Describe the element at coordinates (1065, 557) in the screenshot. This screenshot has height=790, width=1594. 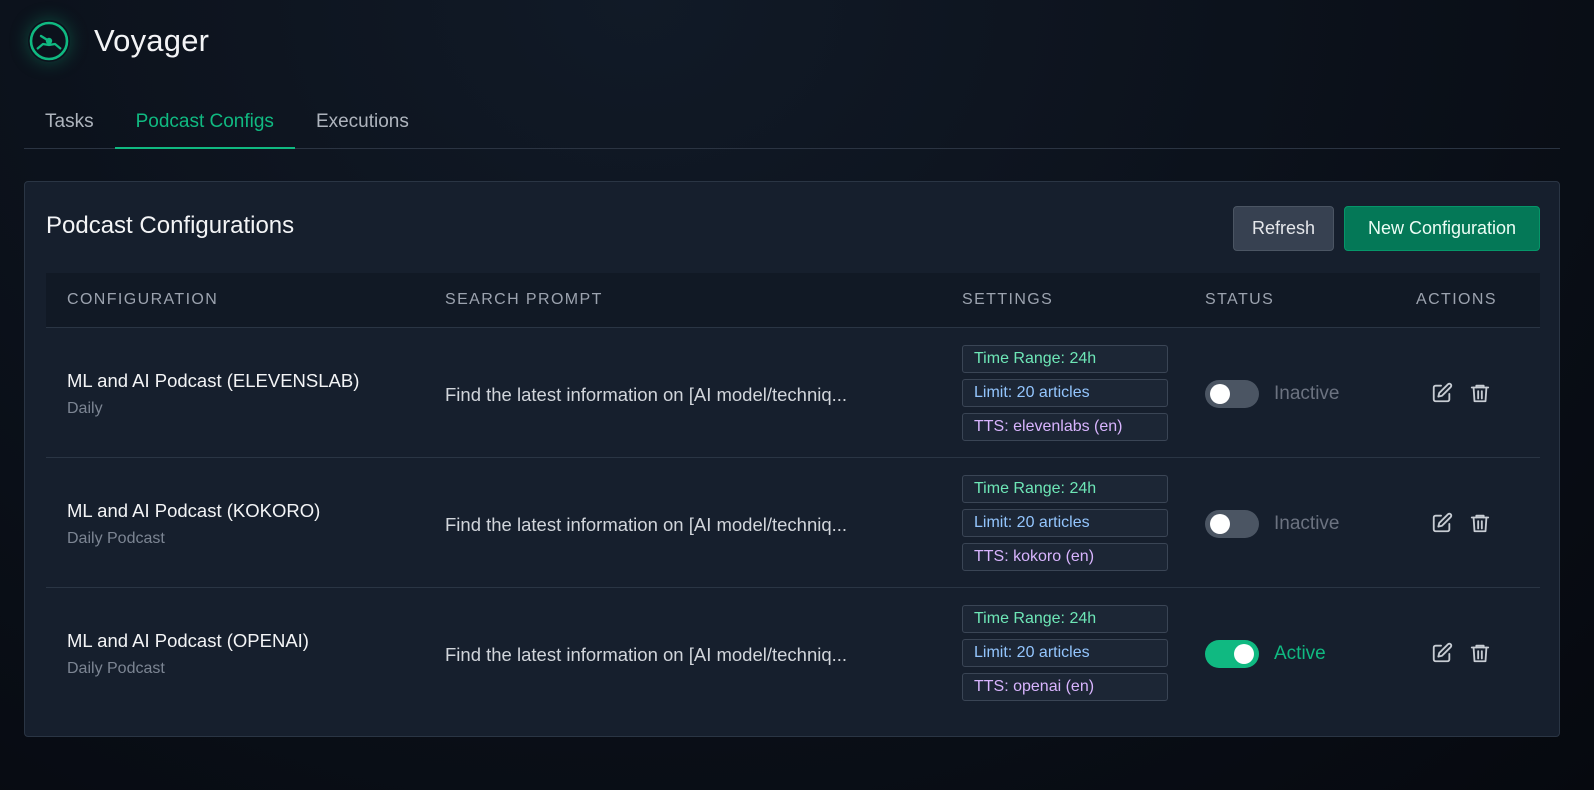
I see `tts-badge: TTS: kokoro (en)` at that location.